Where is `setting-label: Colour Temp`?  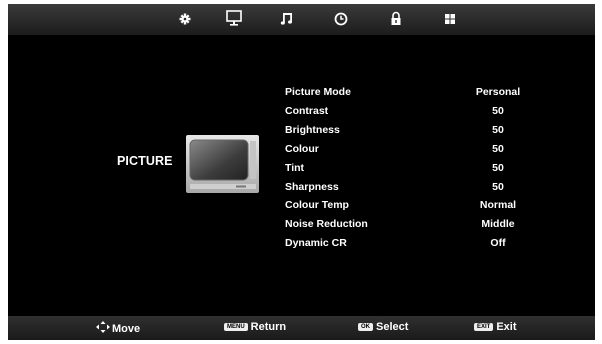
setting-label: Colour Temp is located at coordinates (317, 205).